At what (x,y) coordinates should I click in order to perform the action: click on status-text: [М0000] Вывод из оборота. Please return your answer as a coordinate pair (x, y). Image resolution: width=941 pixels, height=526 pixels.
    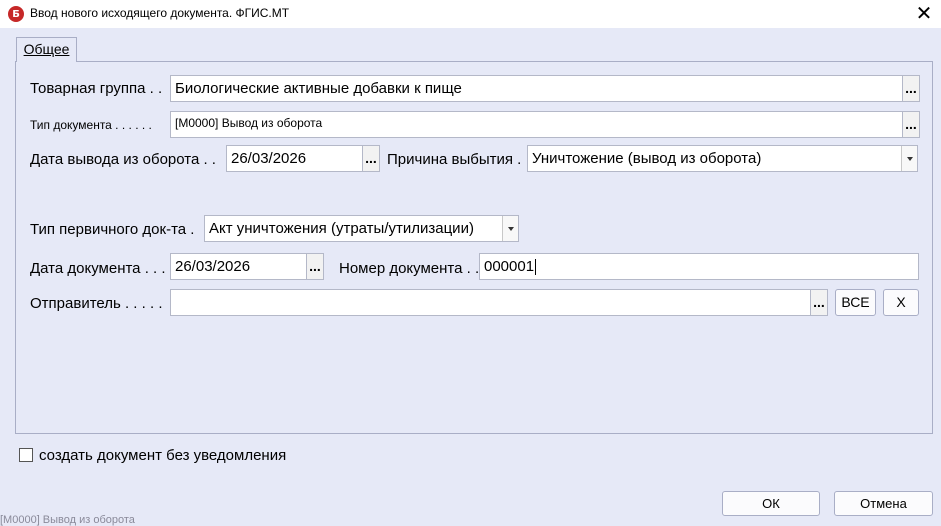
    Looking at the image, I should click on (67, 520).